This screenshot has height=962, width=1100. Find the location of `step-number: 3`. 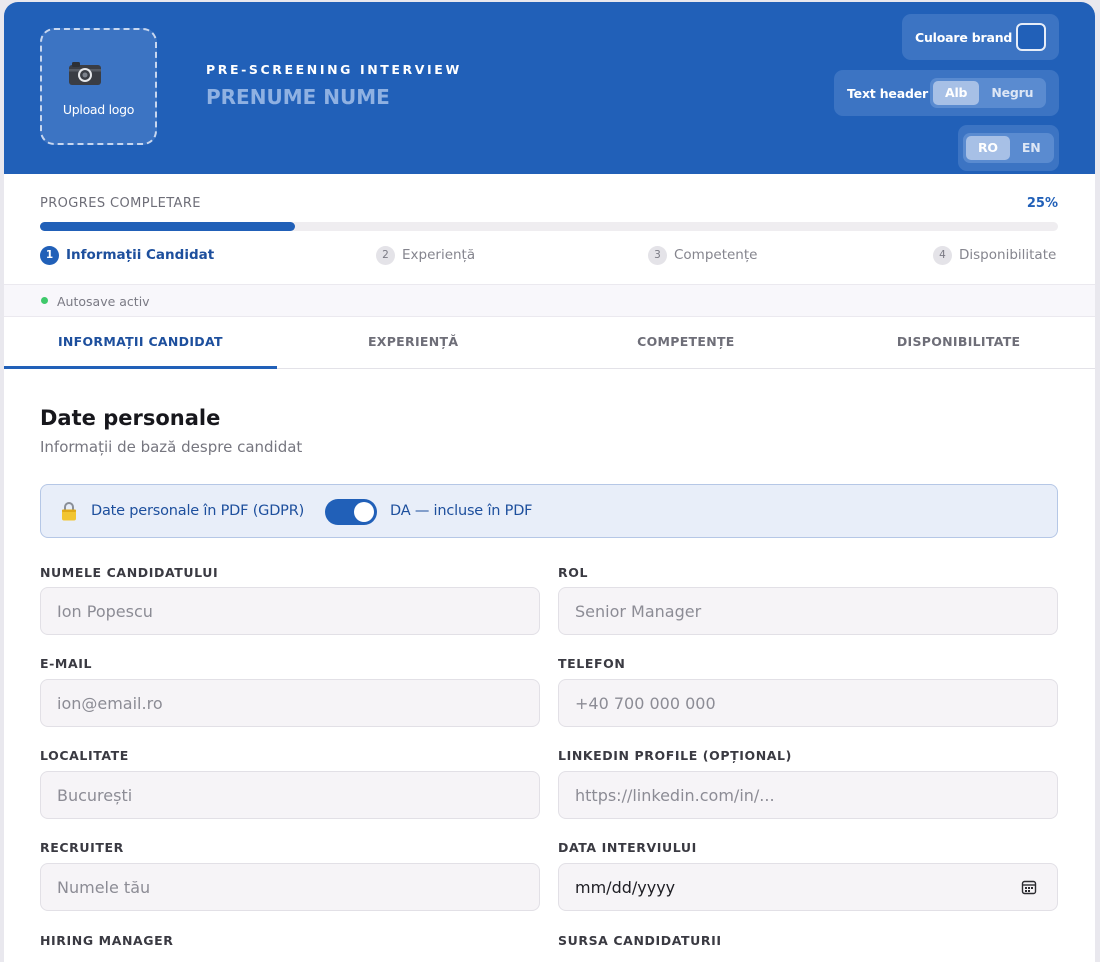

step-number: 3 is located at coordinates (657, 255).